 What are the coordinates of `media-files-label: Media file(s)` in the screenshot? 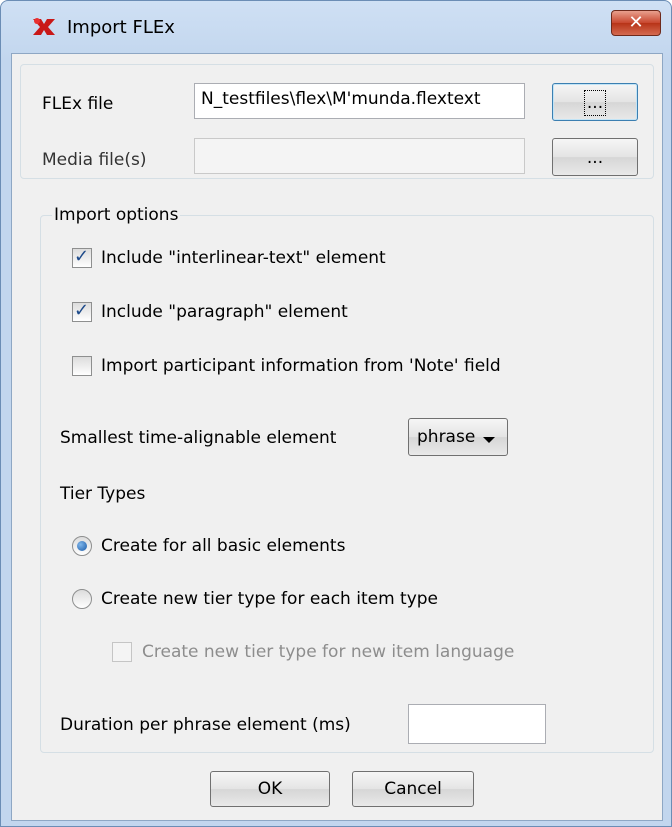 It's located at (94, 160).